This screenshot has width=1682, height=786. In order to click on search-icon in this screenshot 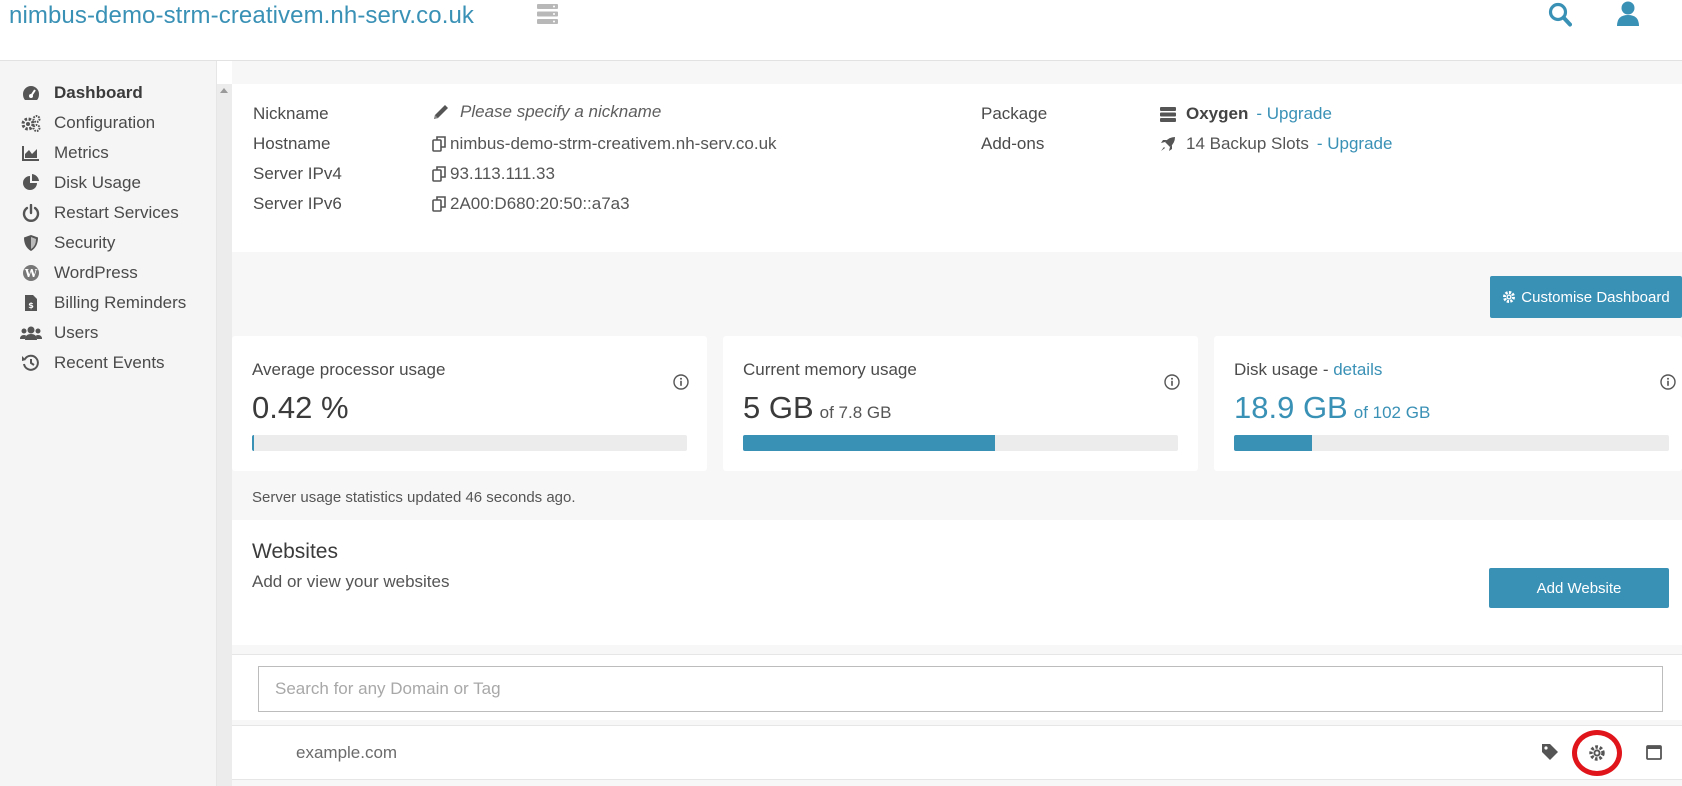, I will do `click(1560, 17)`.